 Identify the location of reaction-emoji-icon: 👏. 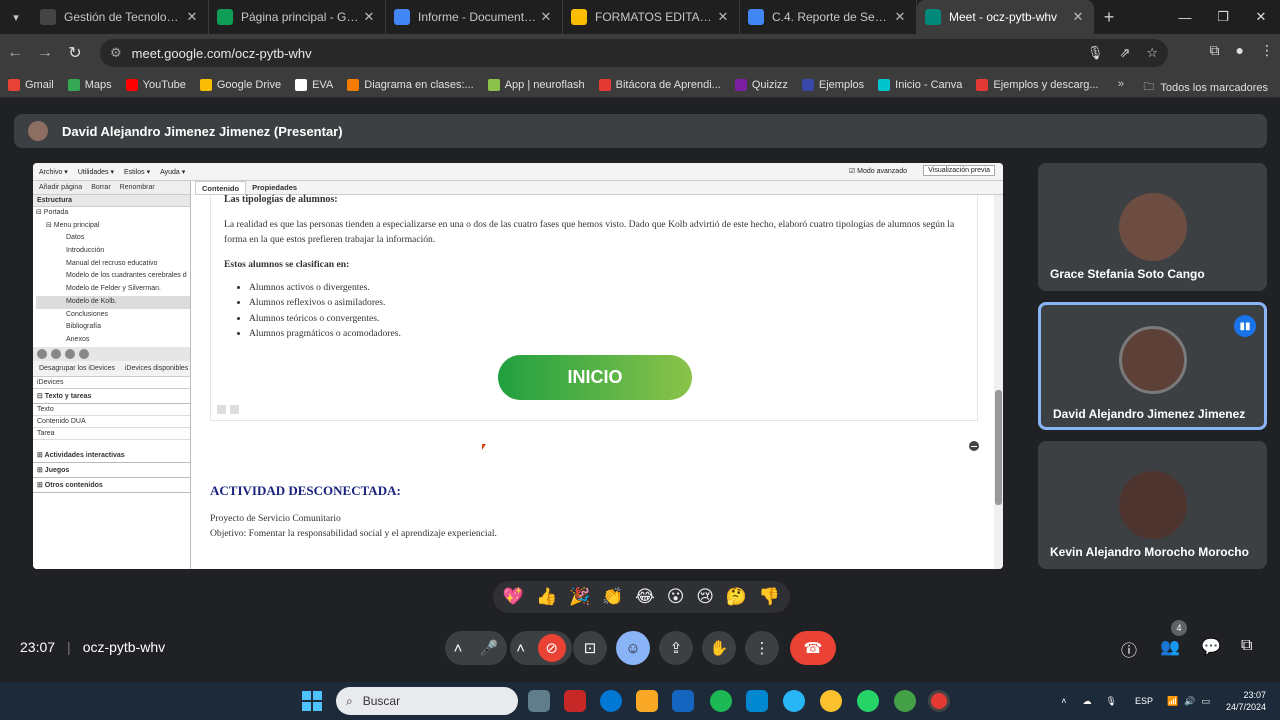
(612, 597).